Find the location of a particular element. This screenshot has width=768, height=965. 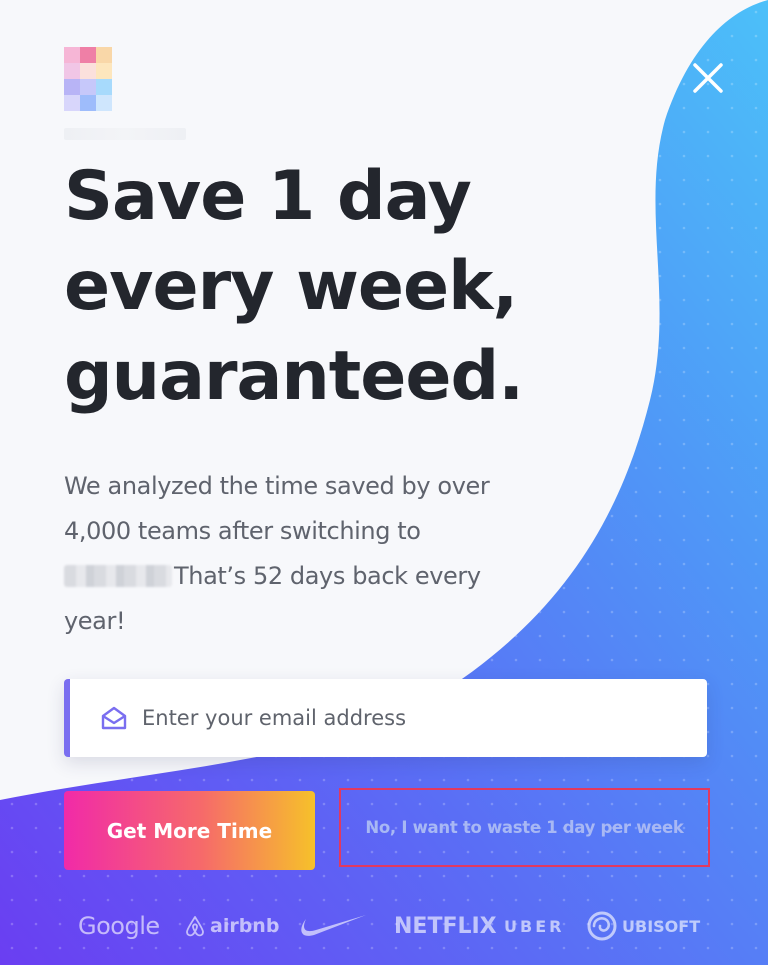

headline-line-2: every week, is located at coordinates (291, 286).